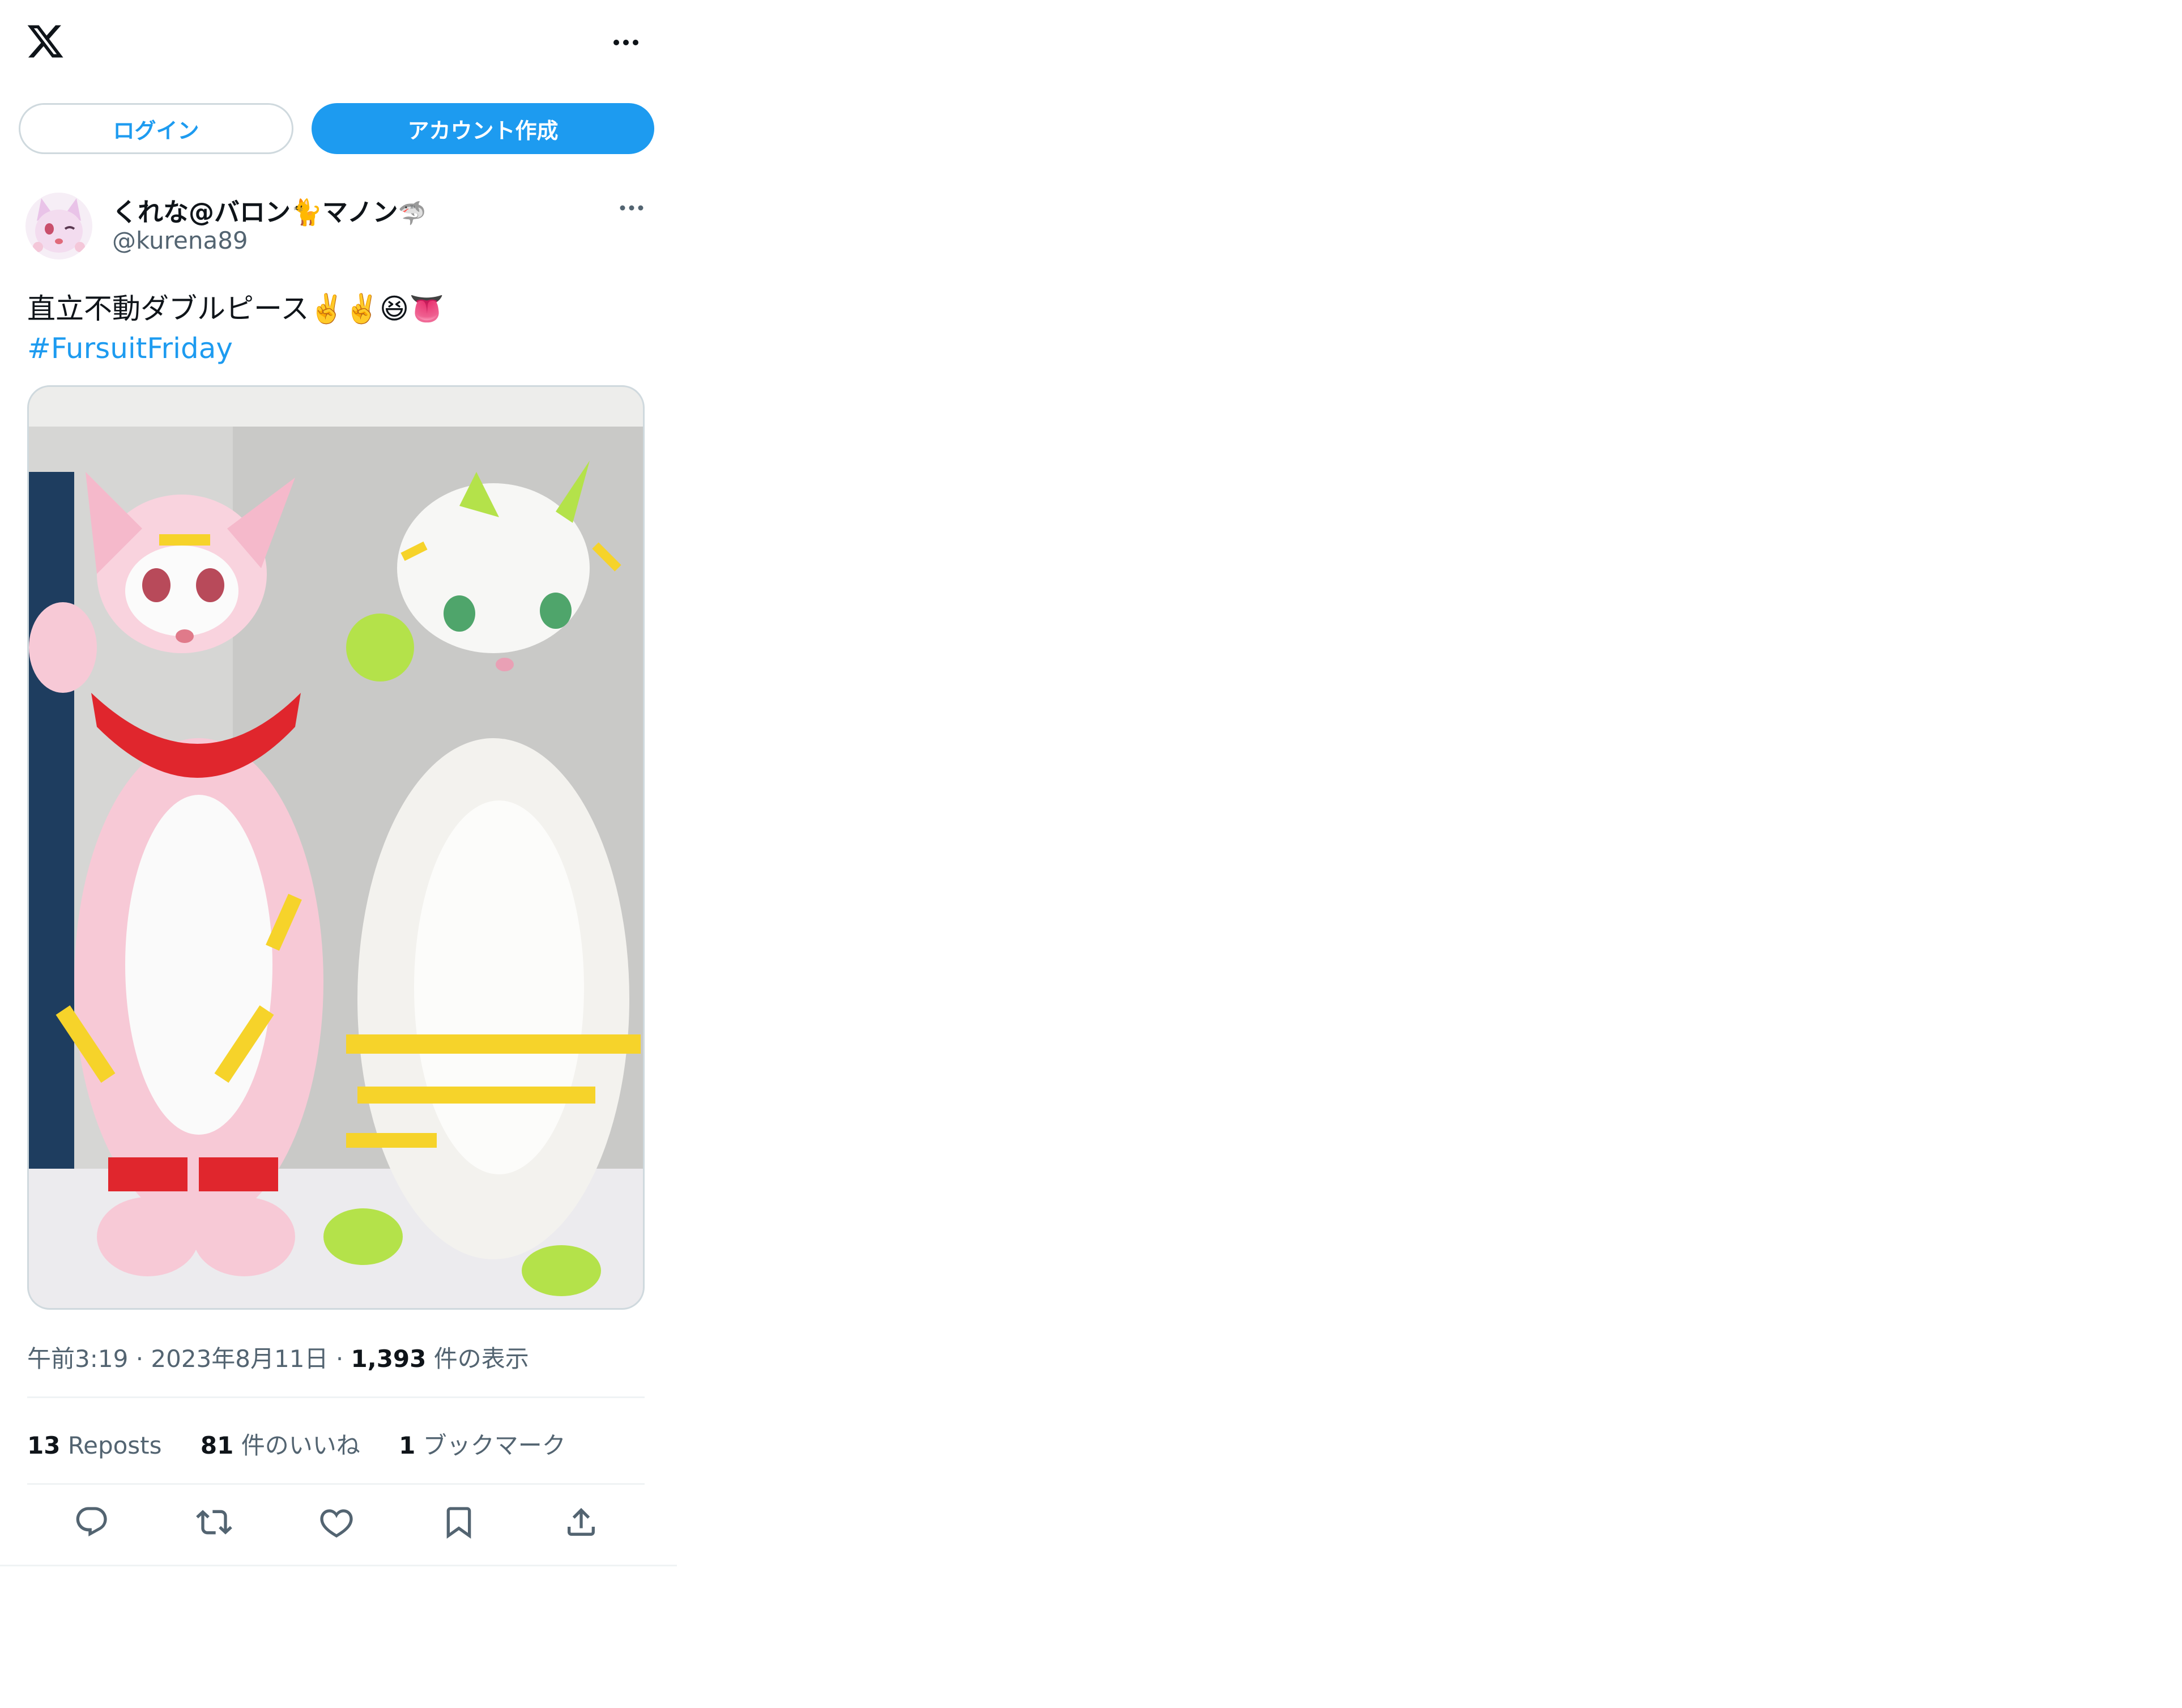 The width and height of the screenshot is (2182, 1708). I want to click on share-icon, so click(581, 1522).